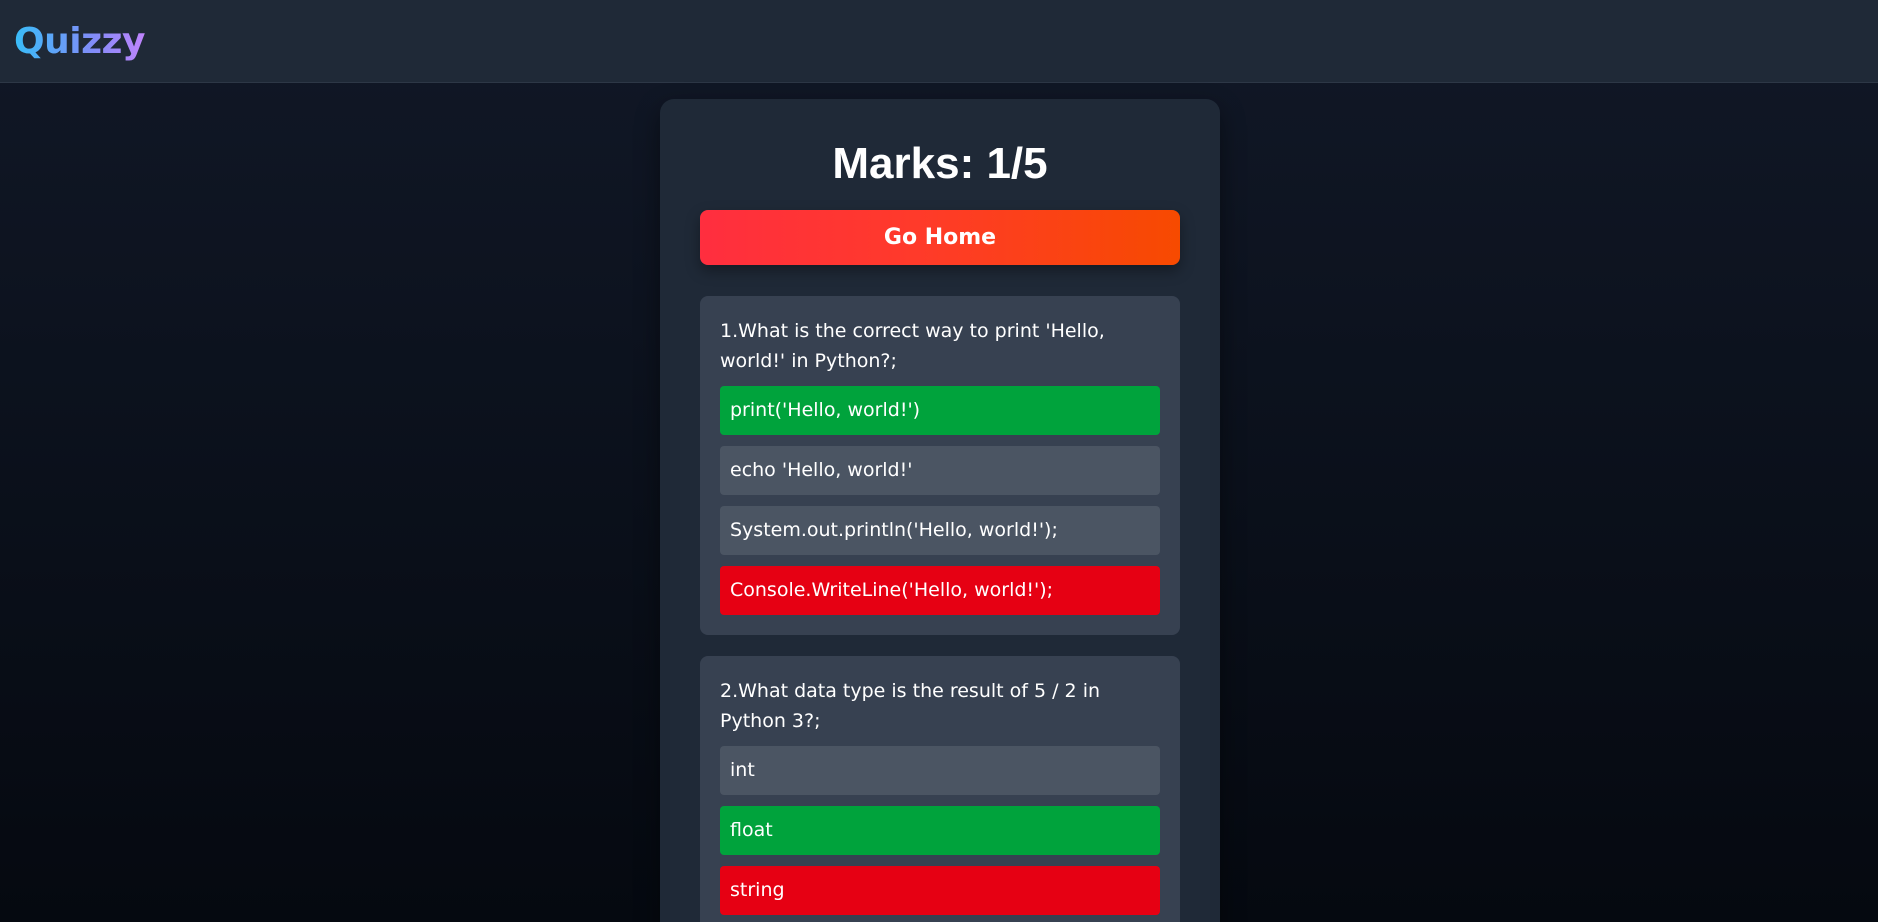 Image resolution: width=1878 pixels, height=923 pixels. I want to click on brand-logo: Quizzy, so click(79, 42).